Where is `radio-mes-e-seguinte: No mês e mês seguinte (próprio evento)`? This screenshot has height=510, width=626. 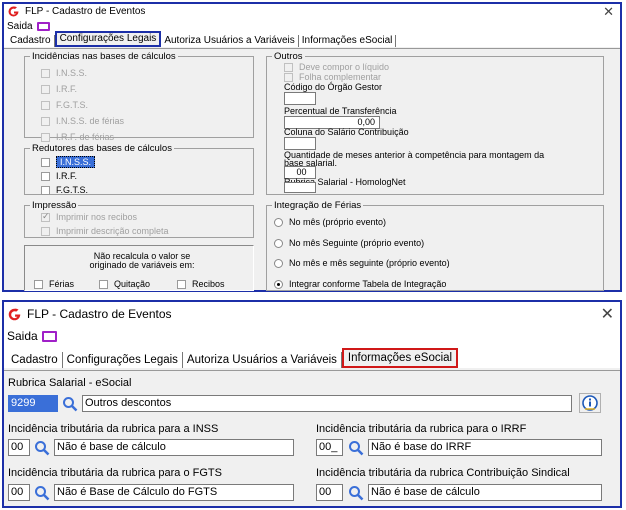 radio-mes-e-seguinte: No mês e mês seguinte (próprio evento) is located at coordinates (362, 263).